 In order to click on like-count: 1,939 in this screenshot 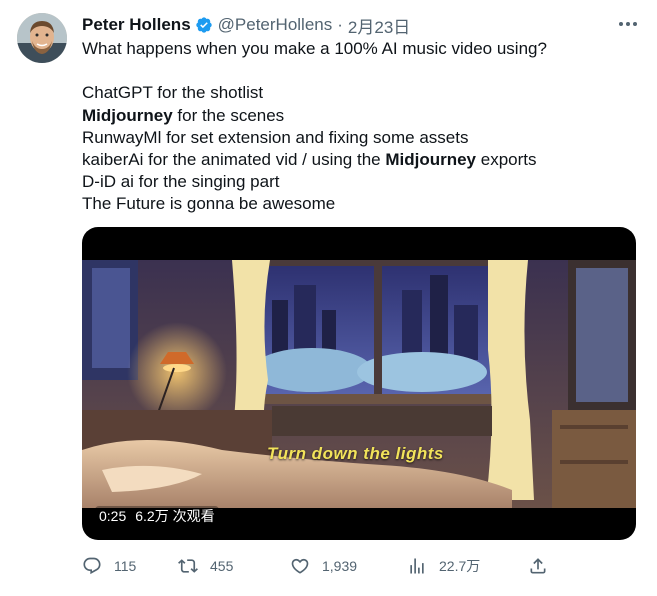, I will do `click(340, 566)`.